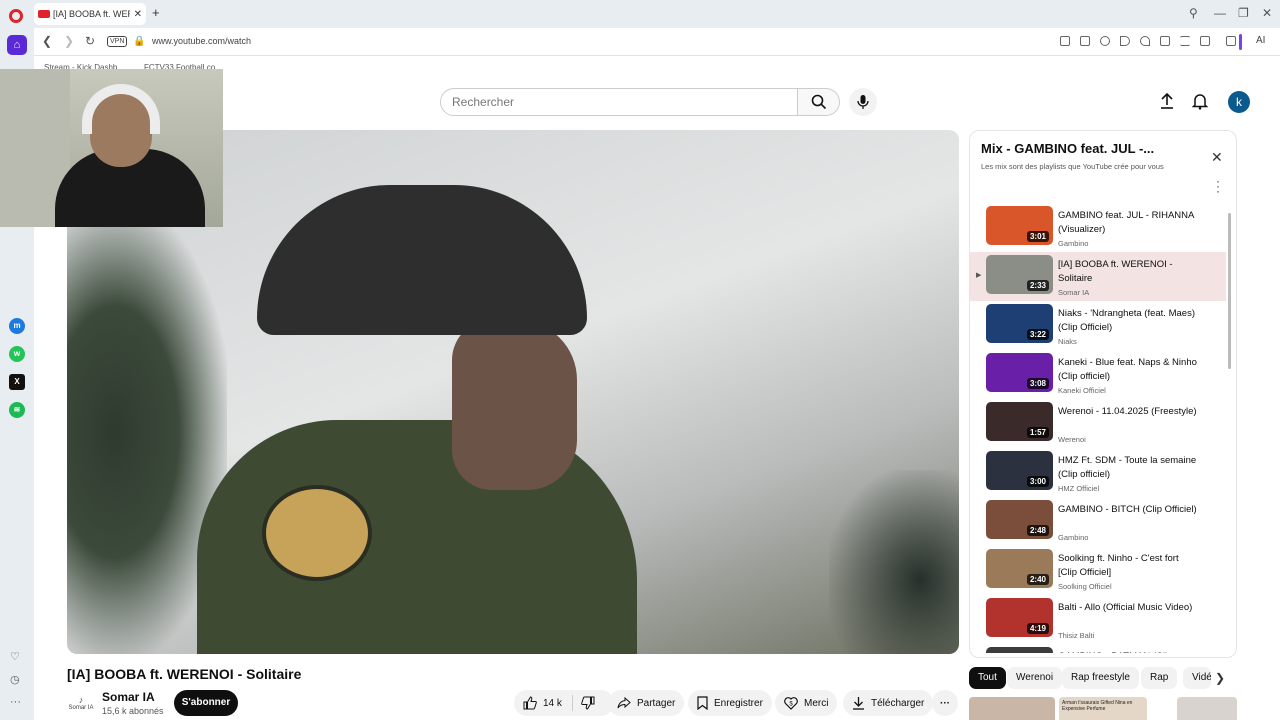  Describe the element at coordinates (1019, 568) in the screenshot. I see `playlist-thumbnail: 2:40` at that location.